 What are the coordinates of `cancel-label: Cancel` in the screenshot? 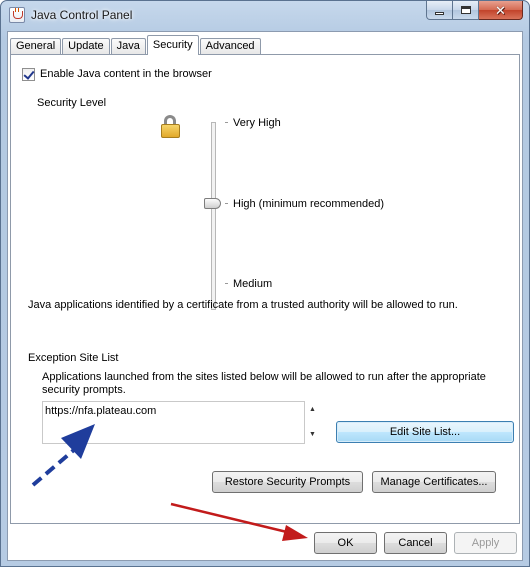 It's located at (415, 543).